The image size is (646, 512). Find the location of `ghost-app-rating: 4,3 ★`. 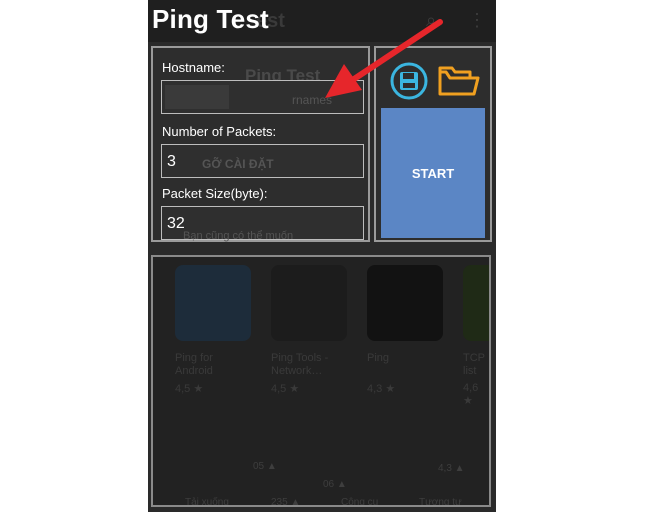

ghost-app-rating: 4,3 ★ is located at coordinates (381, 389).